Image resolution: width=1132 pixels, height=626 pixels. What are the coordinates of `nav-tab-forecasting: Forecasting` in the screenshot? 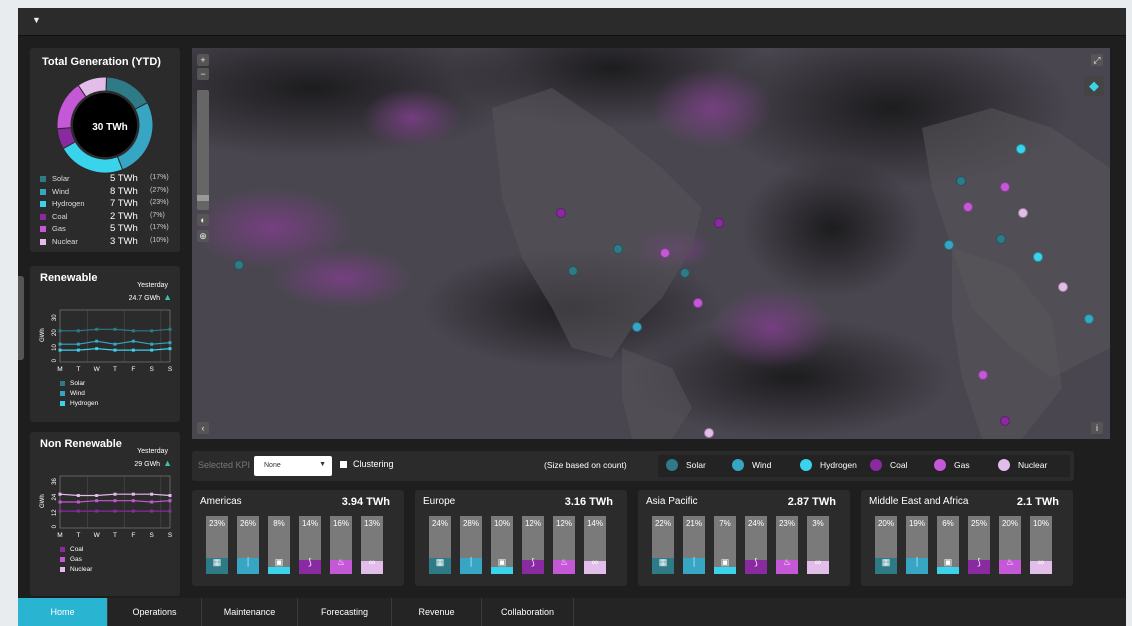 It's located at (345, 612).